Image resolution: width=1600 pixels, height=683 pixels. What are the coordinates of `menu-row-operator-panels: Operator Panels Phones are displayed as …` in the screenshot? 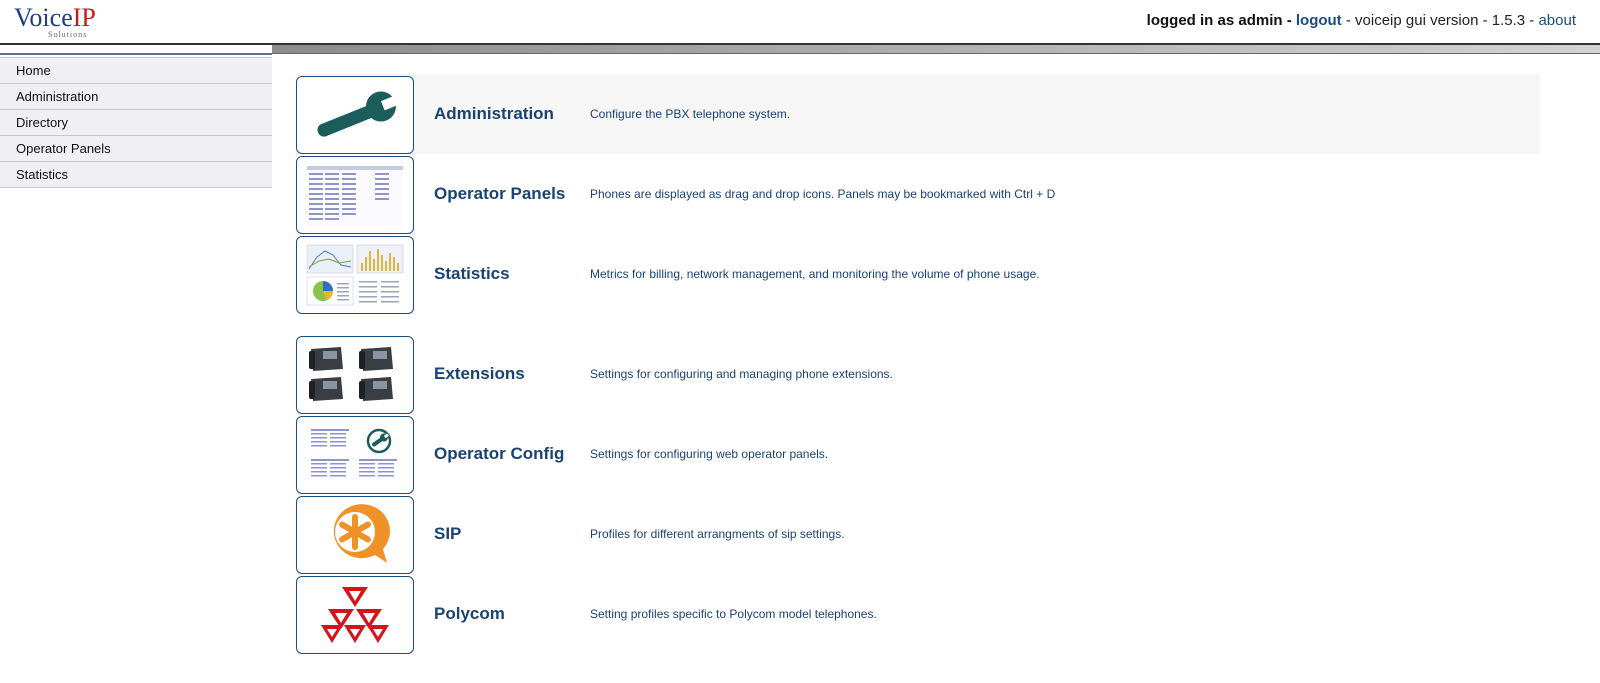 It's located at (918, 194).